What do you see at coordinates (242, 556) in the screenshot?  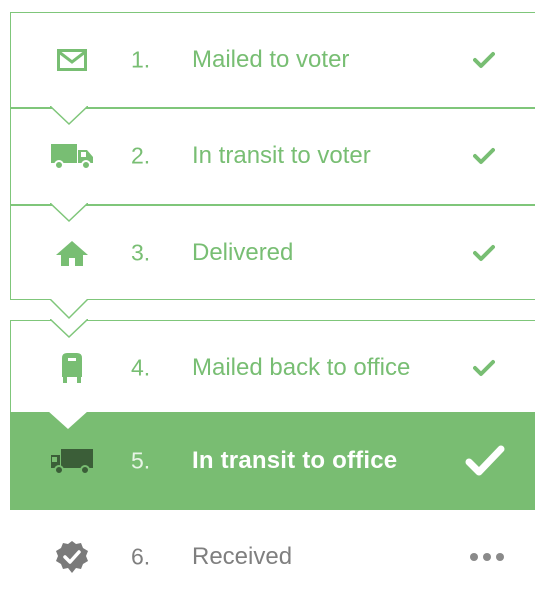 I see `step-label: Received` at bounding box center [242, 556].